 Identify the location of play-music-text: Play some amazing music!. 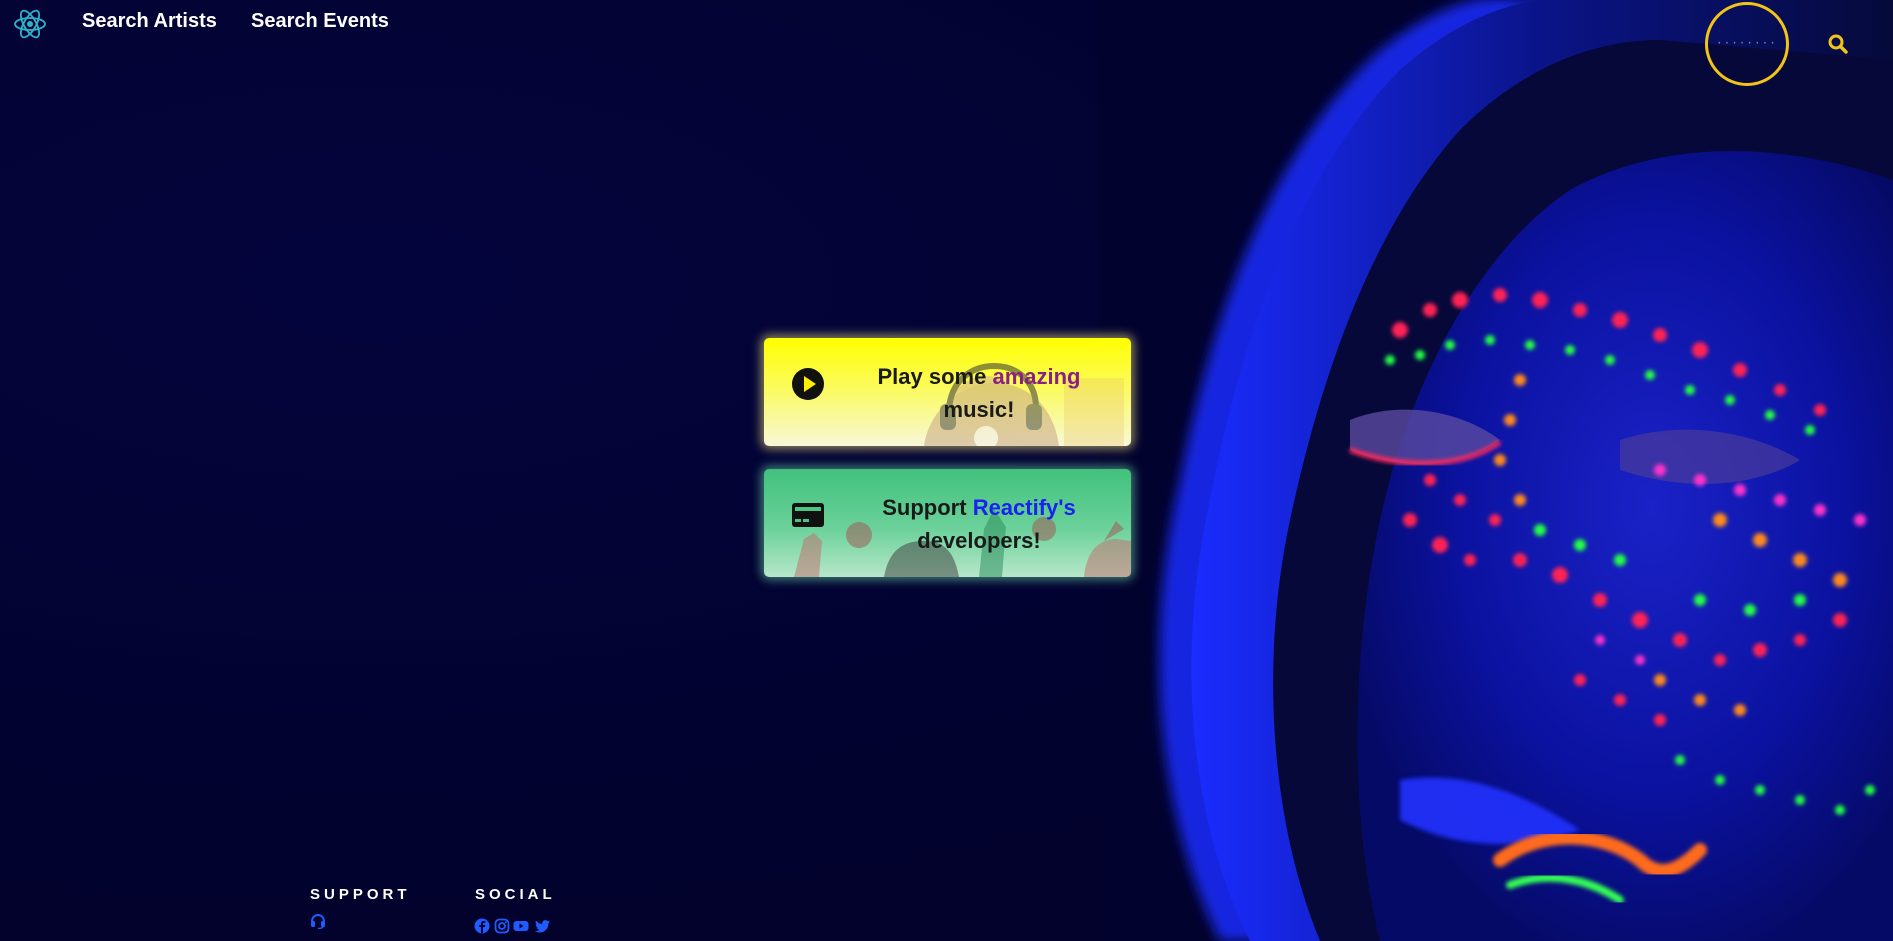
(979, 393).